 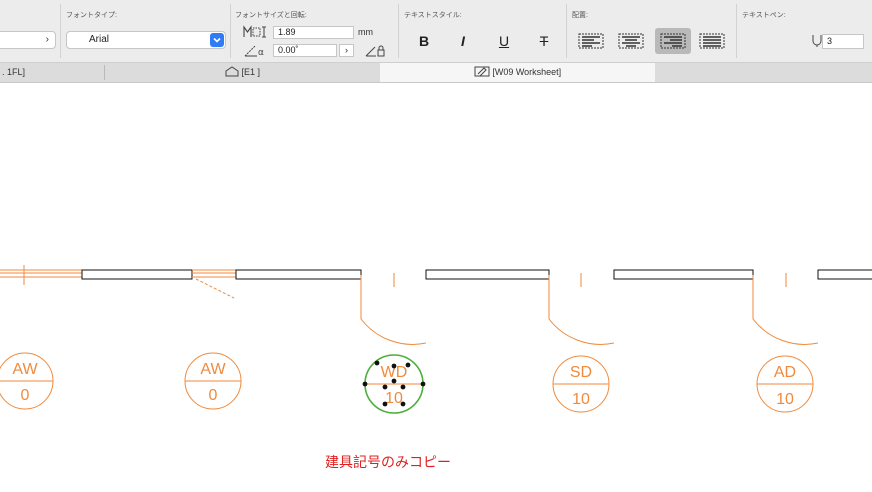 What do you see at coordinates (712, 41) in the screenshot?
I see `align-justify-button` at bounding box center [712, 41].